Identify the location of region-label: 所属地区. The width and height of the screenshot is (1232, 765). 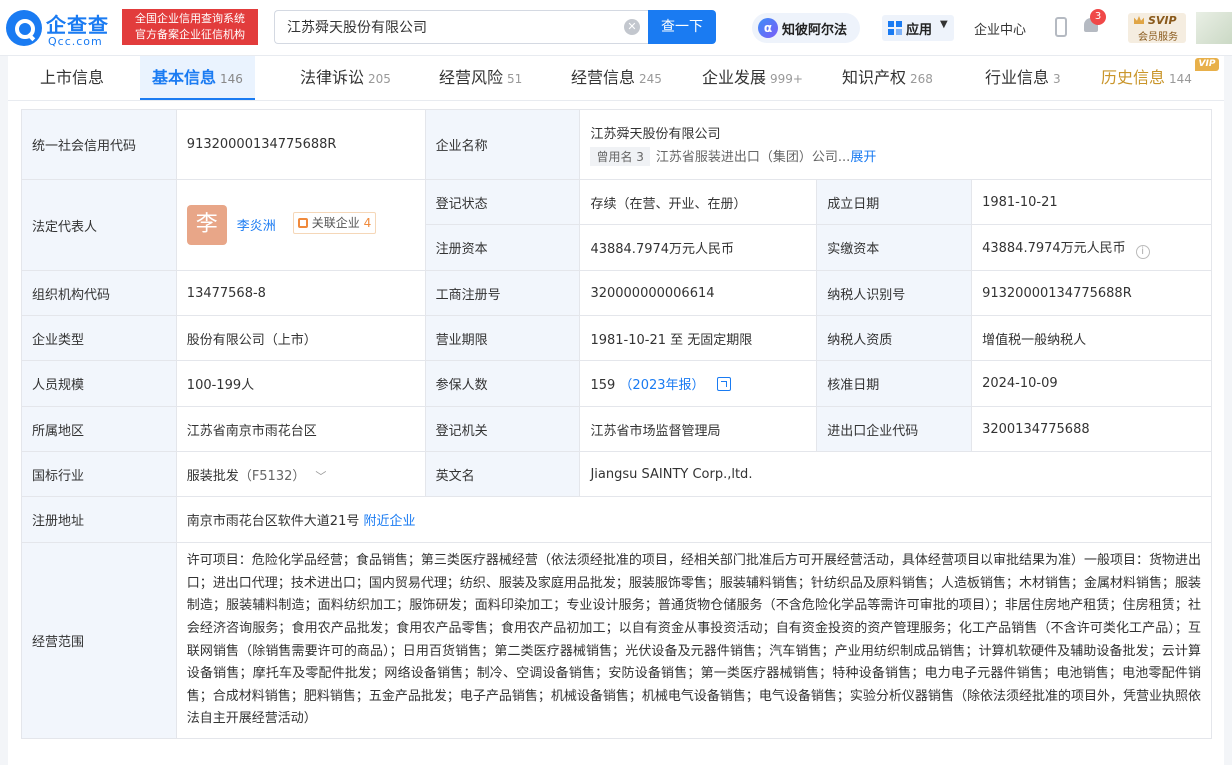
(99, 429).